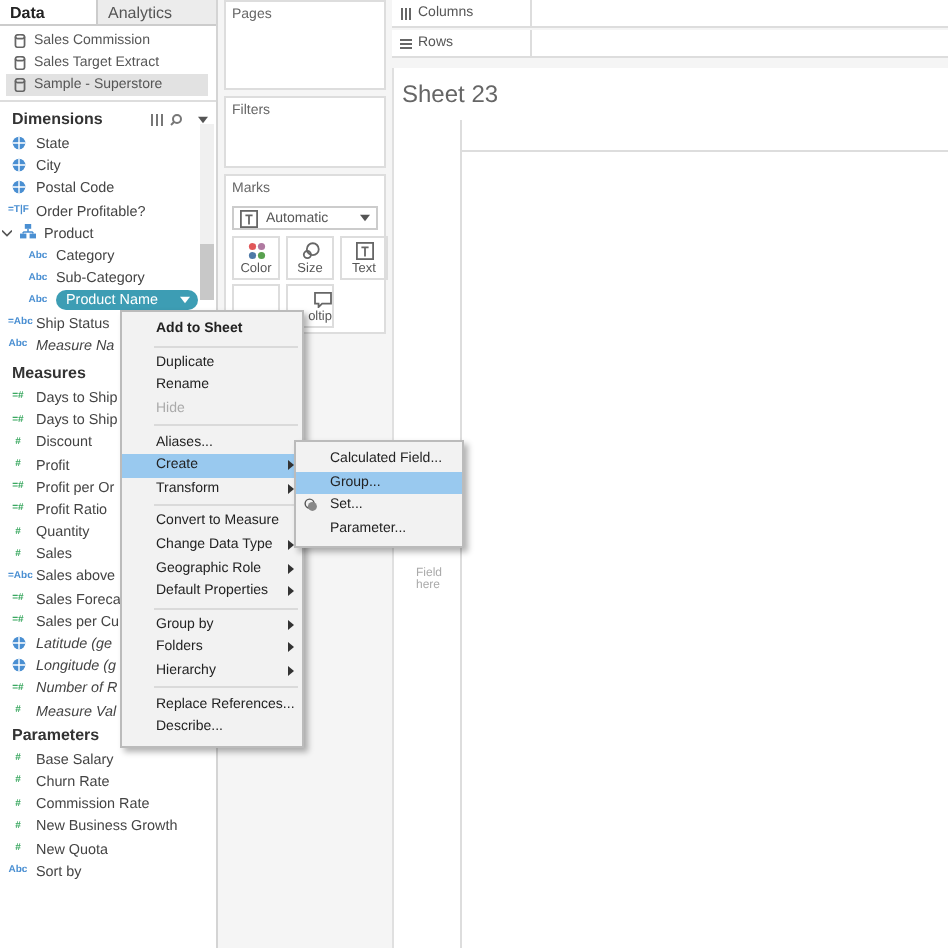  Describe the element at coordinates (176, 119) in the screenshot. I see `search-icon` at that location.